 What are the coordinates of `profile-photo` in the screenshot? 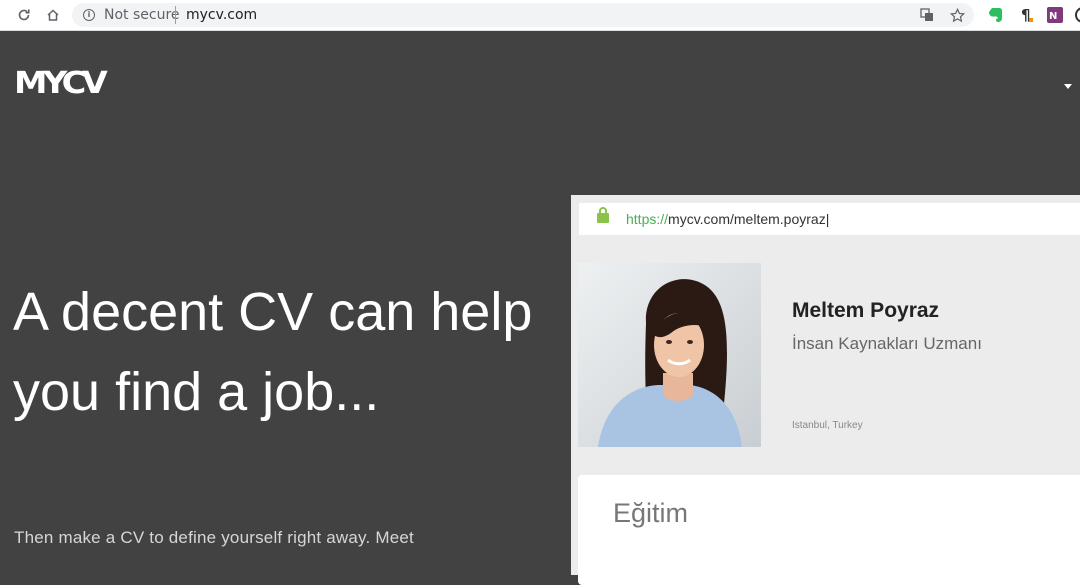 It's located at (669, 355).